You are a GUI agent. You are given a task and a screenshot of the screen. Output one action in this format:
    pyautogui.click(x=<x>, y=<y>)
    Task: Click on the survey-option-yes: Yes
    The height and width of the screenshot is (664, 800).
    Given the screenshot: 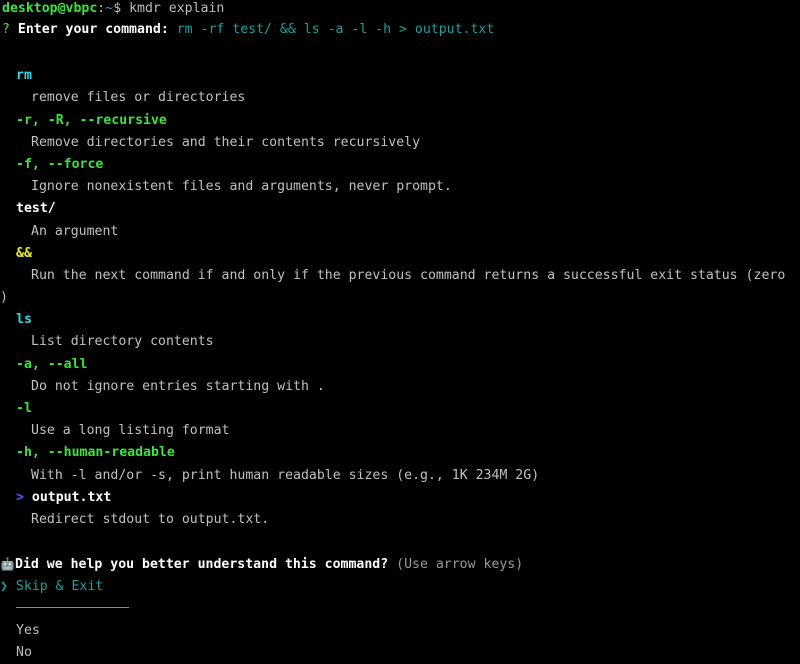 What is the action you would take?
    pyautogui.click(x=400, y=631)
    